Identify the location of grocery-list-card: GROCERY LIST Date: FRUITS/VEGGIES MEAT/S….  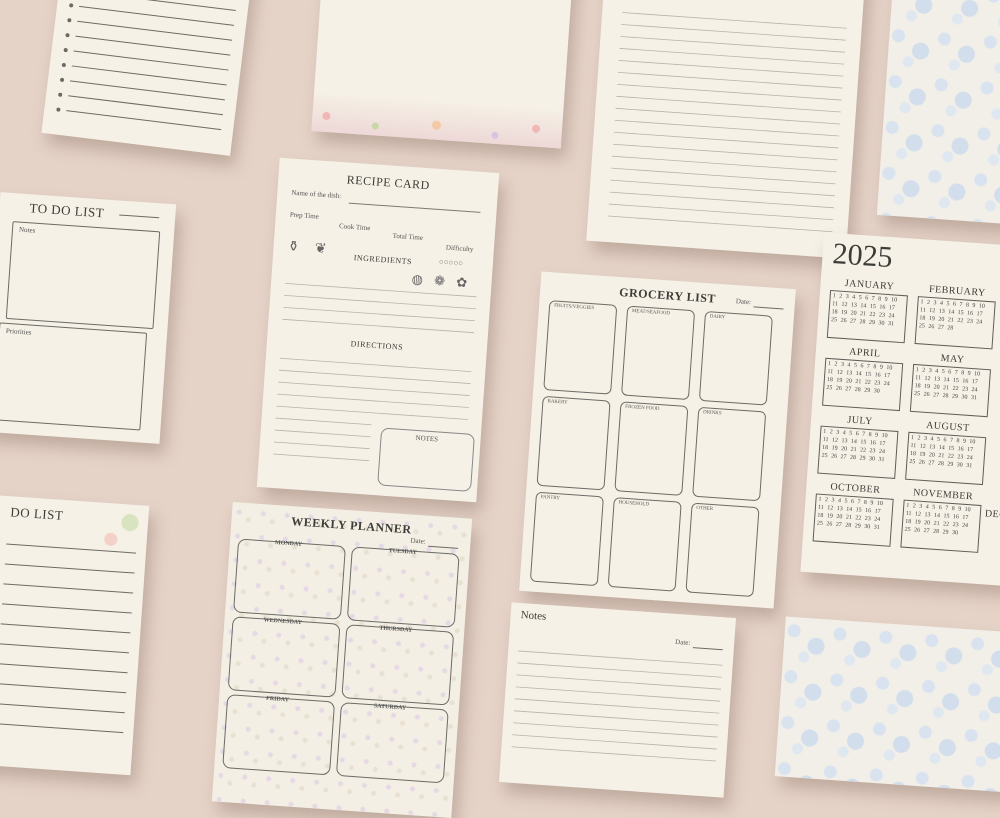
(657, 440).